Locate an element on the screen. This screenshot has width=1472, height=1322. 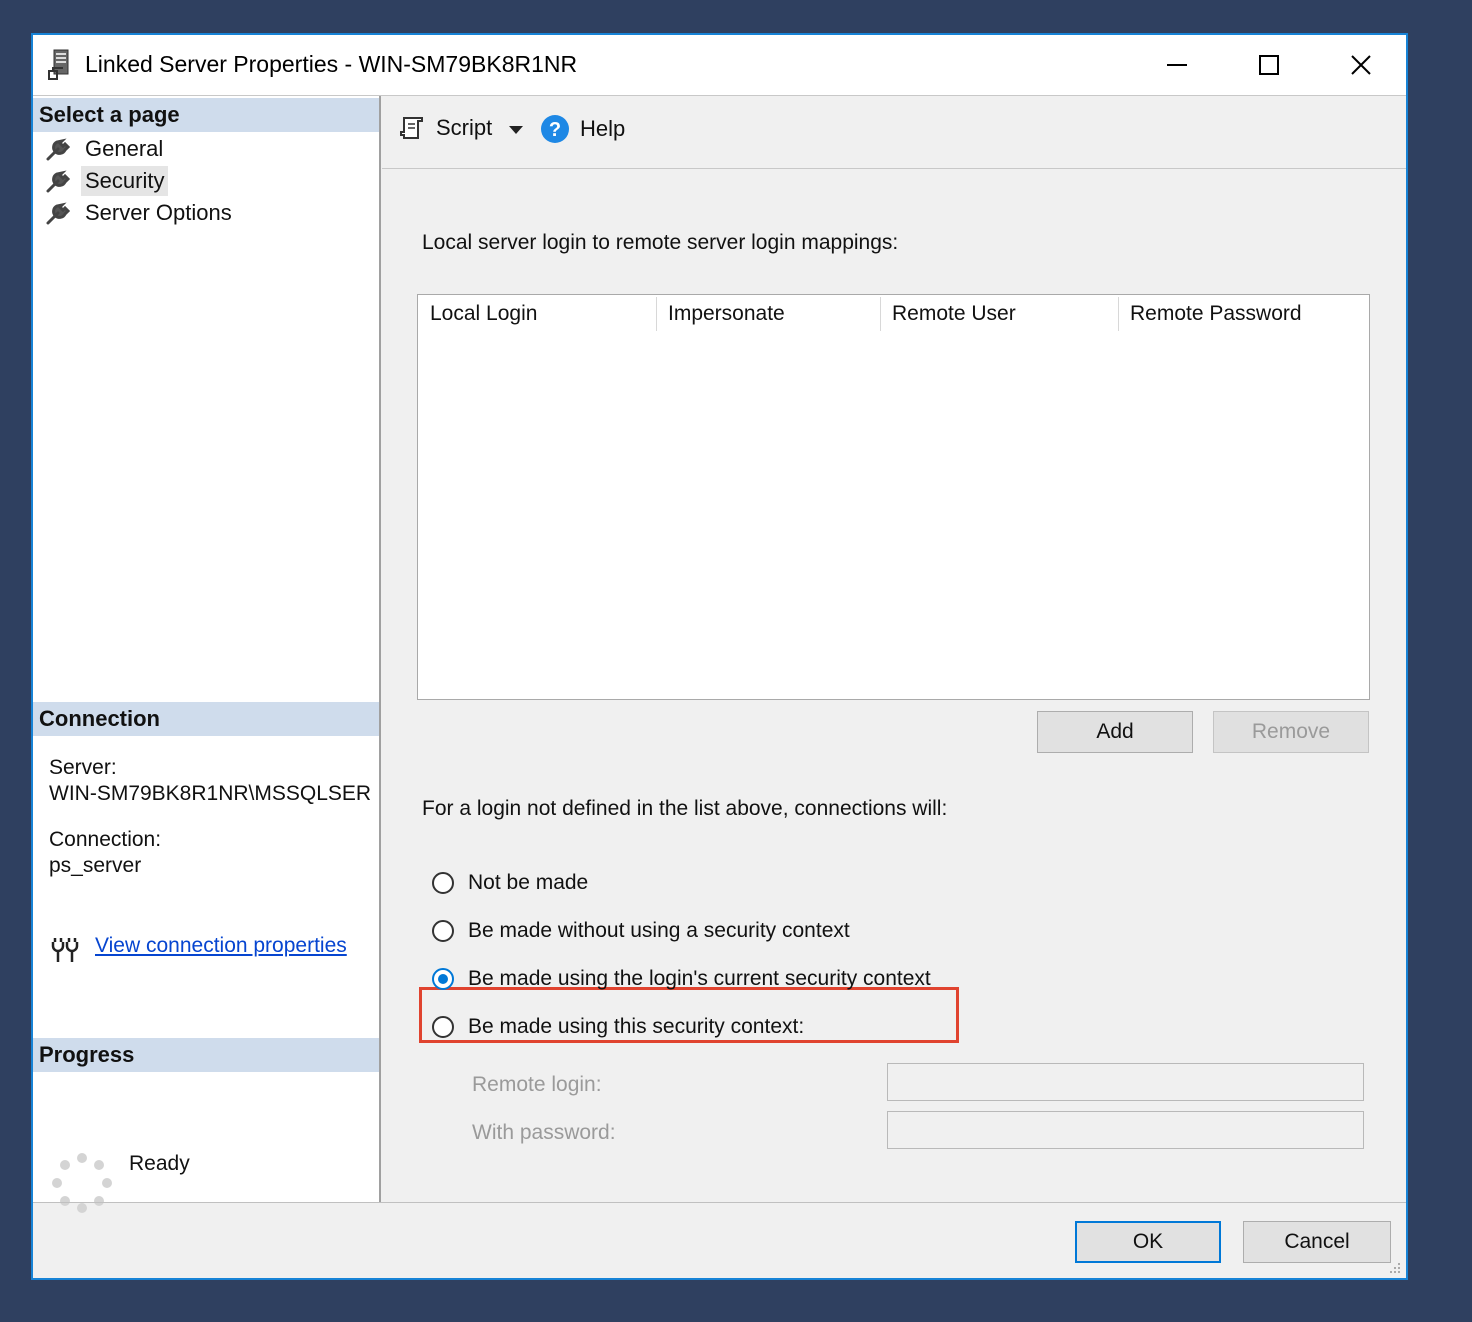
toolbar: Script ? Help is located at coordinates (894, 132).